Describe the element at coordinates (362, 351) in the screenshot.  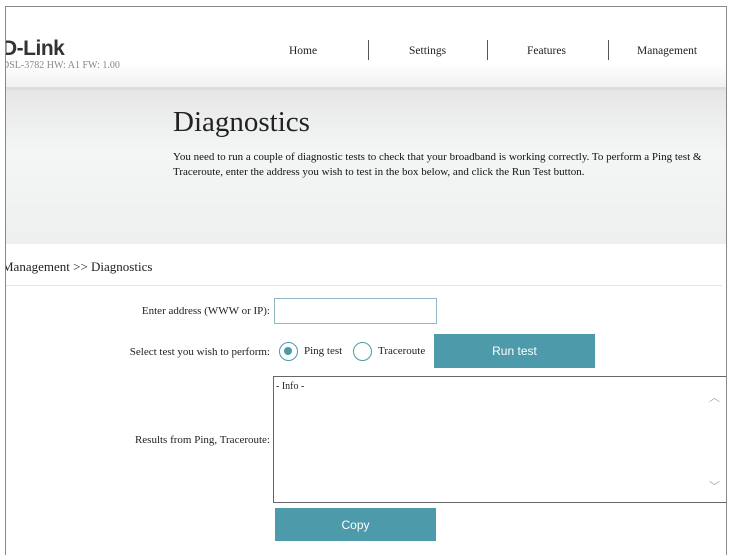
I see `traceroute-radio` at that location.